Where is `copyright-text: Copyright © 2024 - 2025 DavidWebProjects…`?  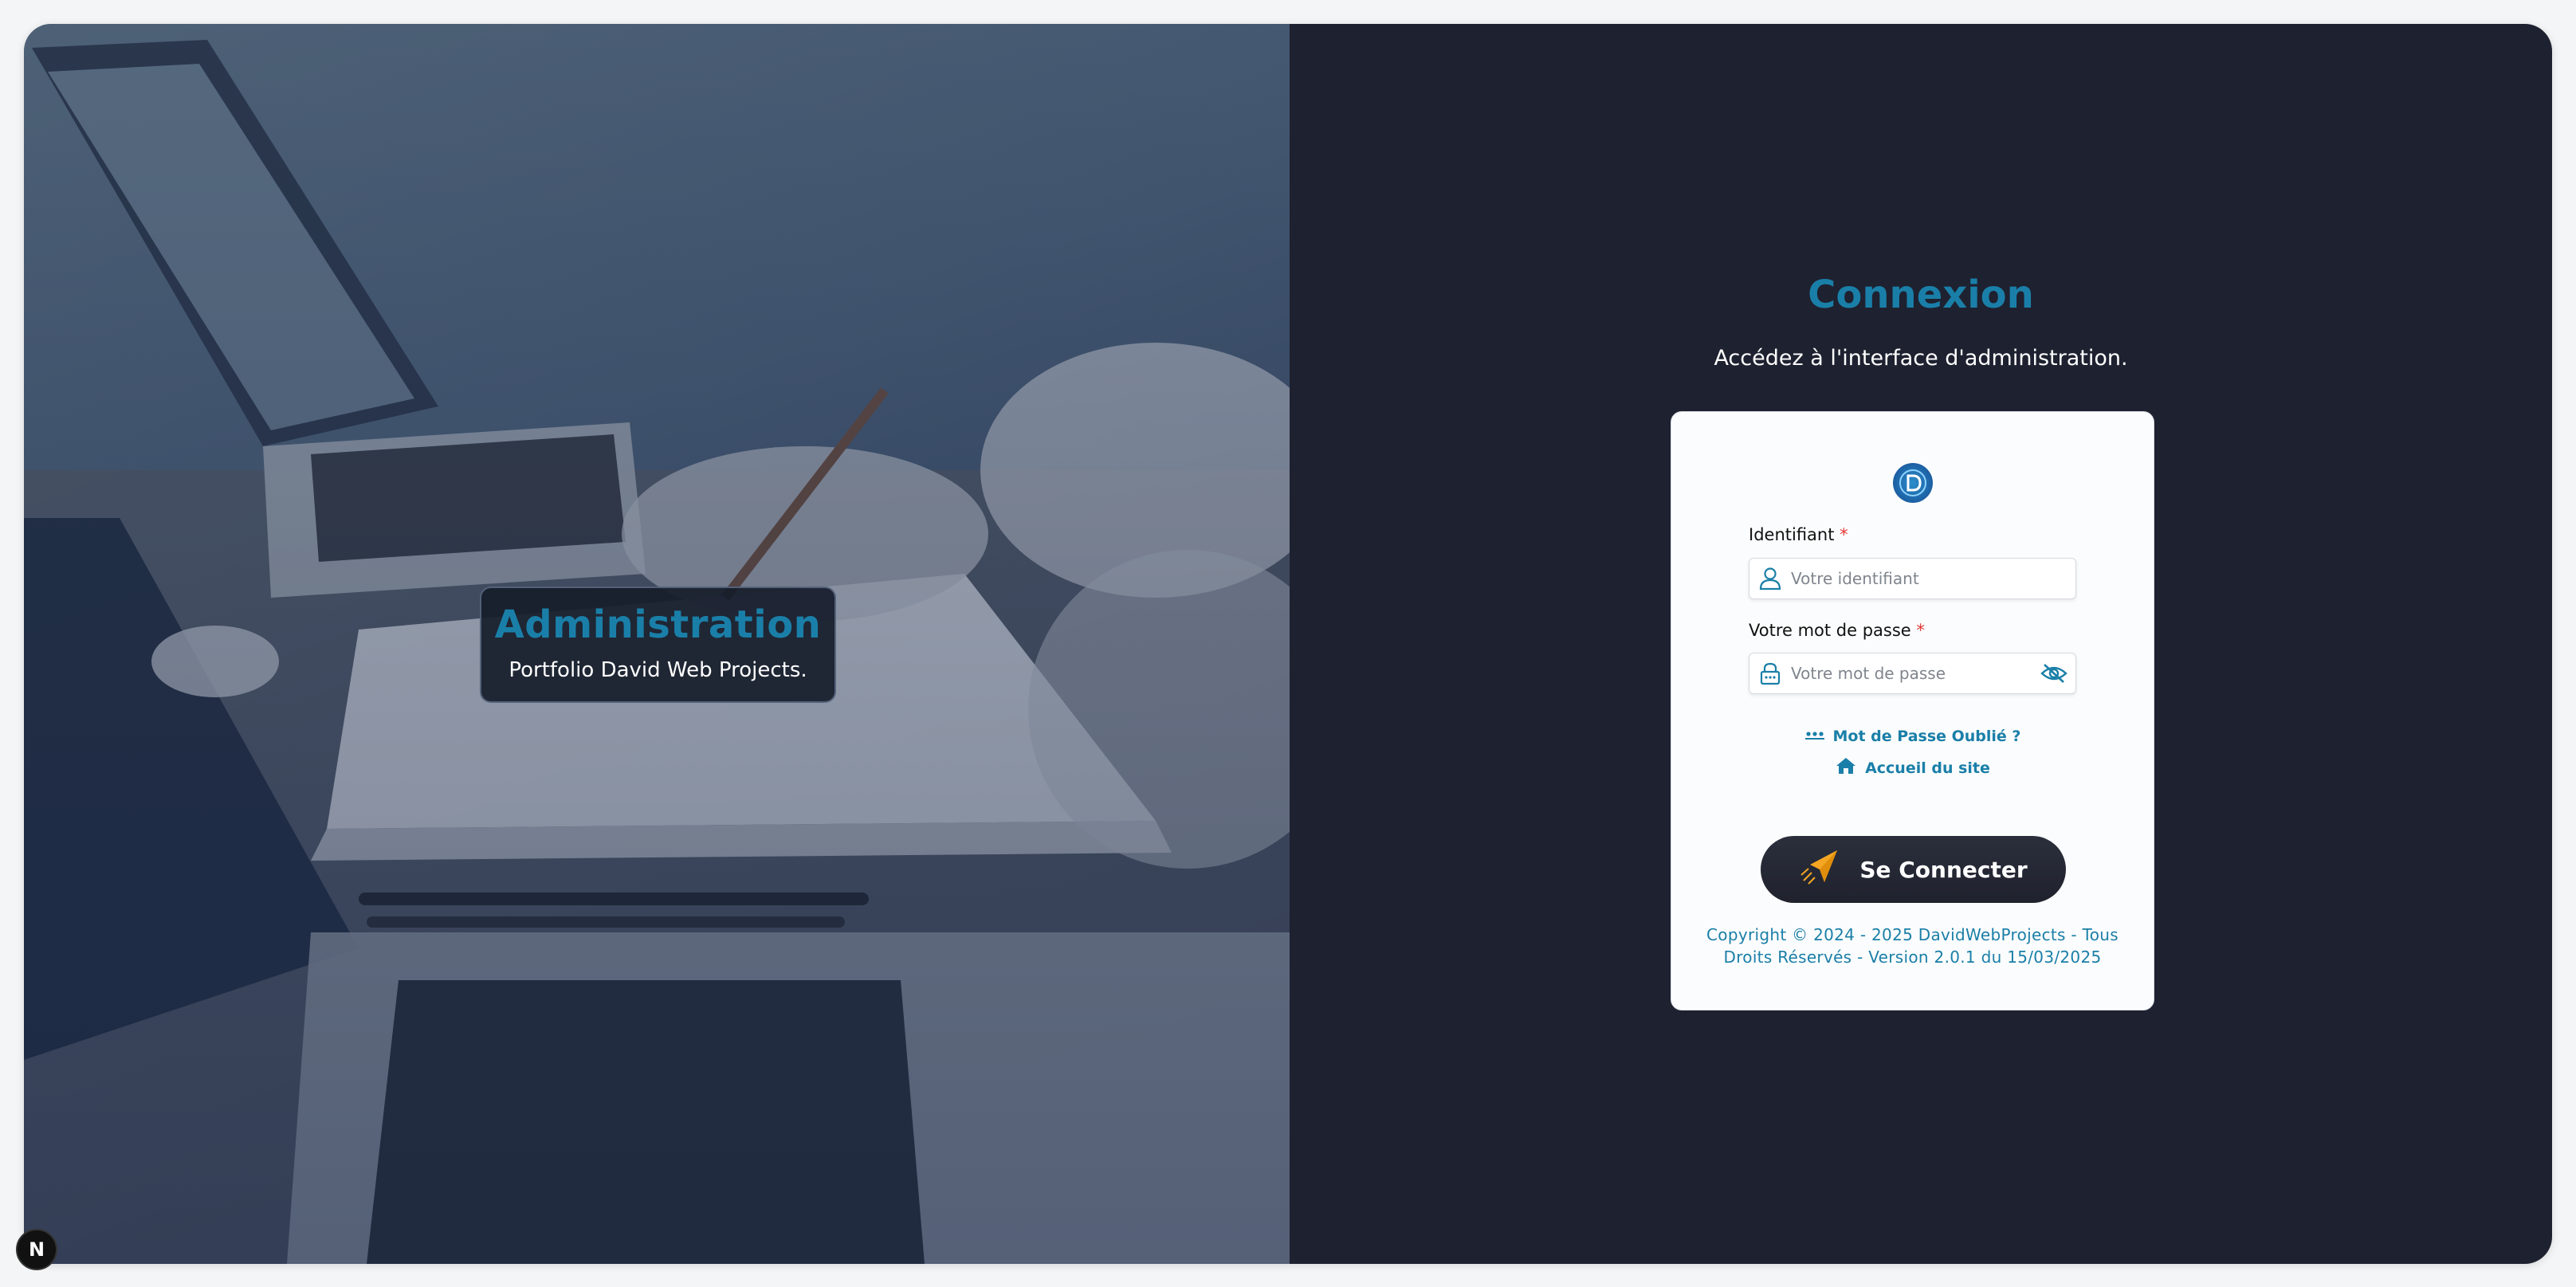
copyright-text: Copyright © 2024 - 2025 DavidWebProjects… is located at coordinates (1912, 946).